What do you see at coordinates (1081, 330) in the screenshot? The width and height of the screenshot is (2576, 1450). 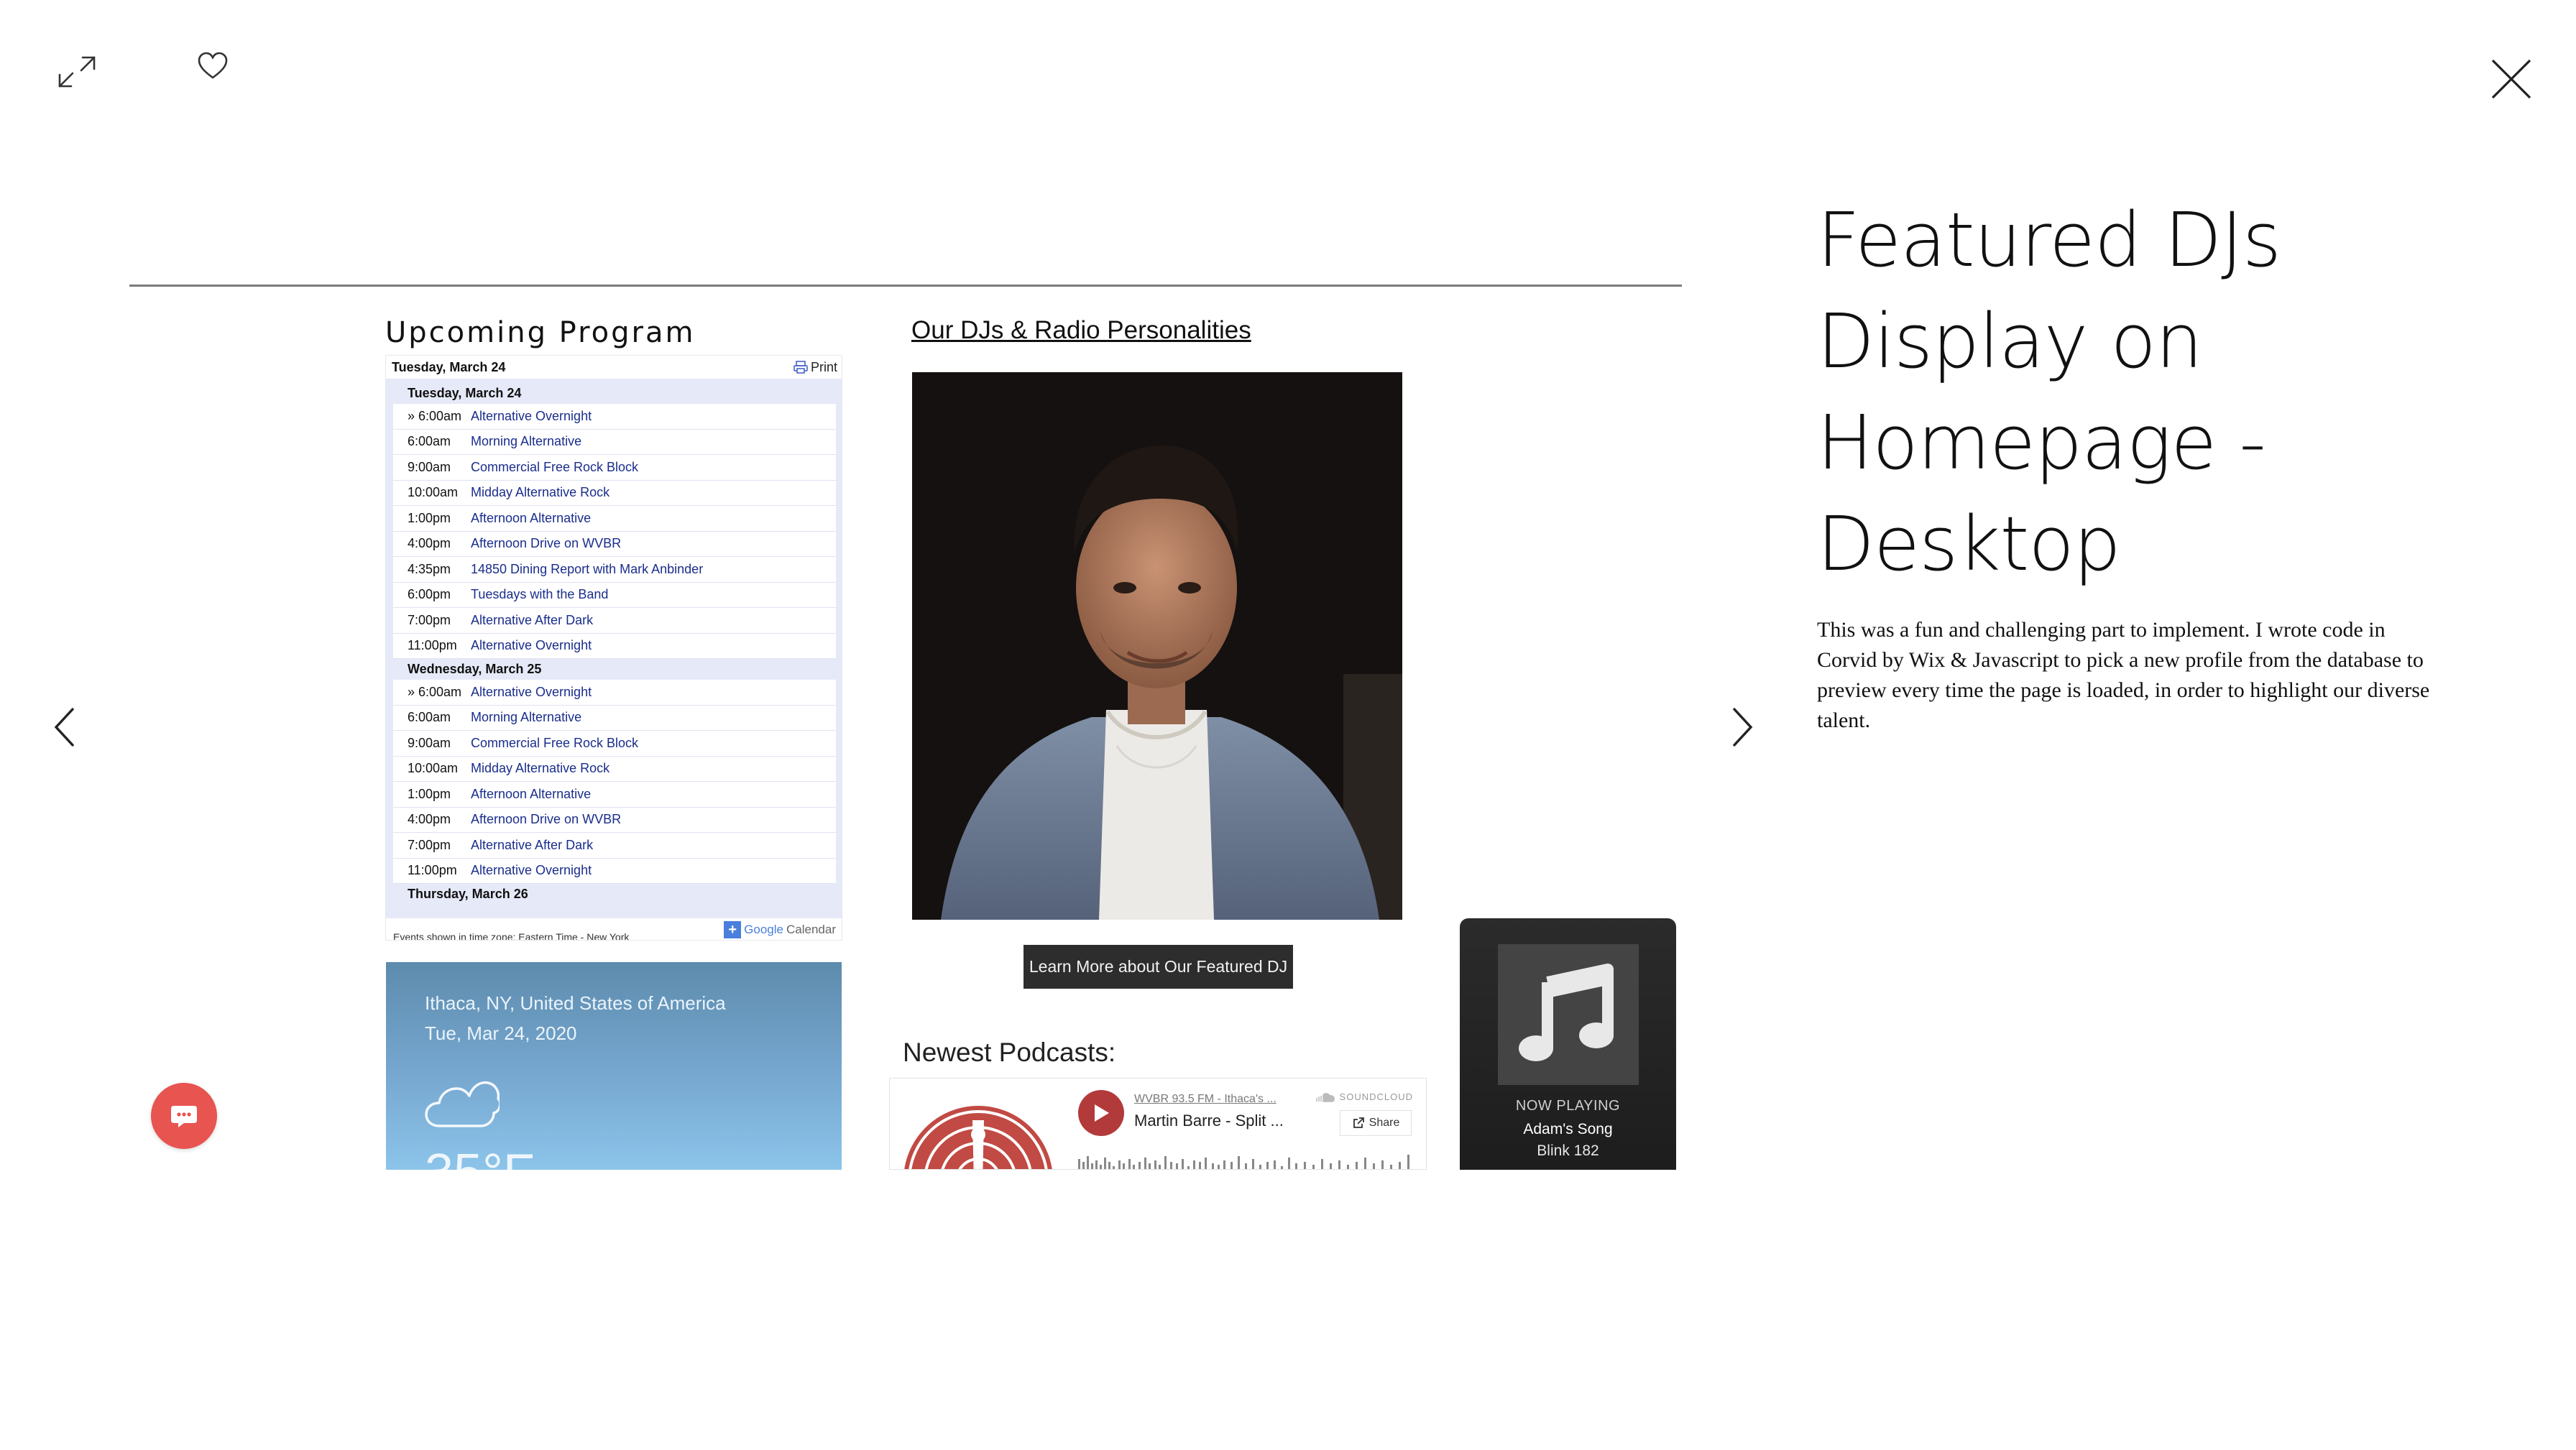 I see `djs-link: Our DJs & Radio Personalities` at bounding box center [1081, 330].